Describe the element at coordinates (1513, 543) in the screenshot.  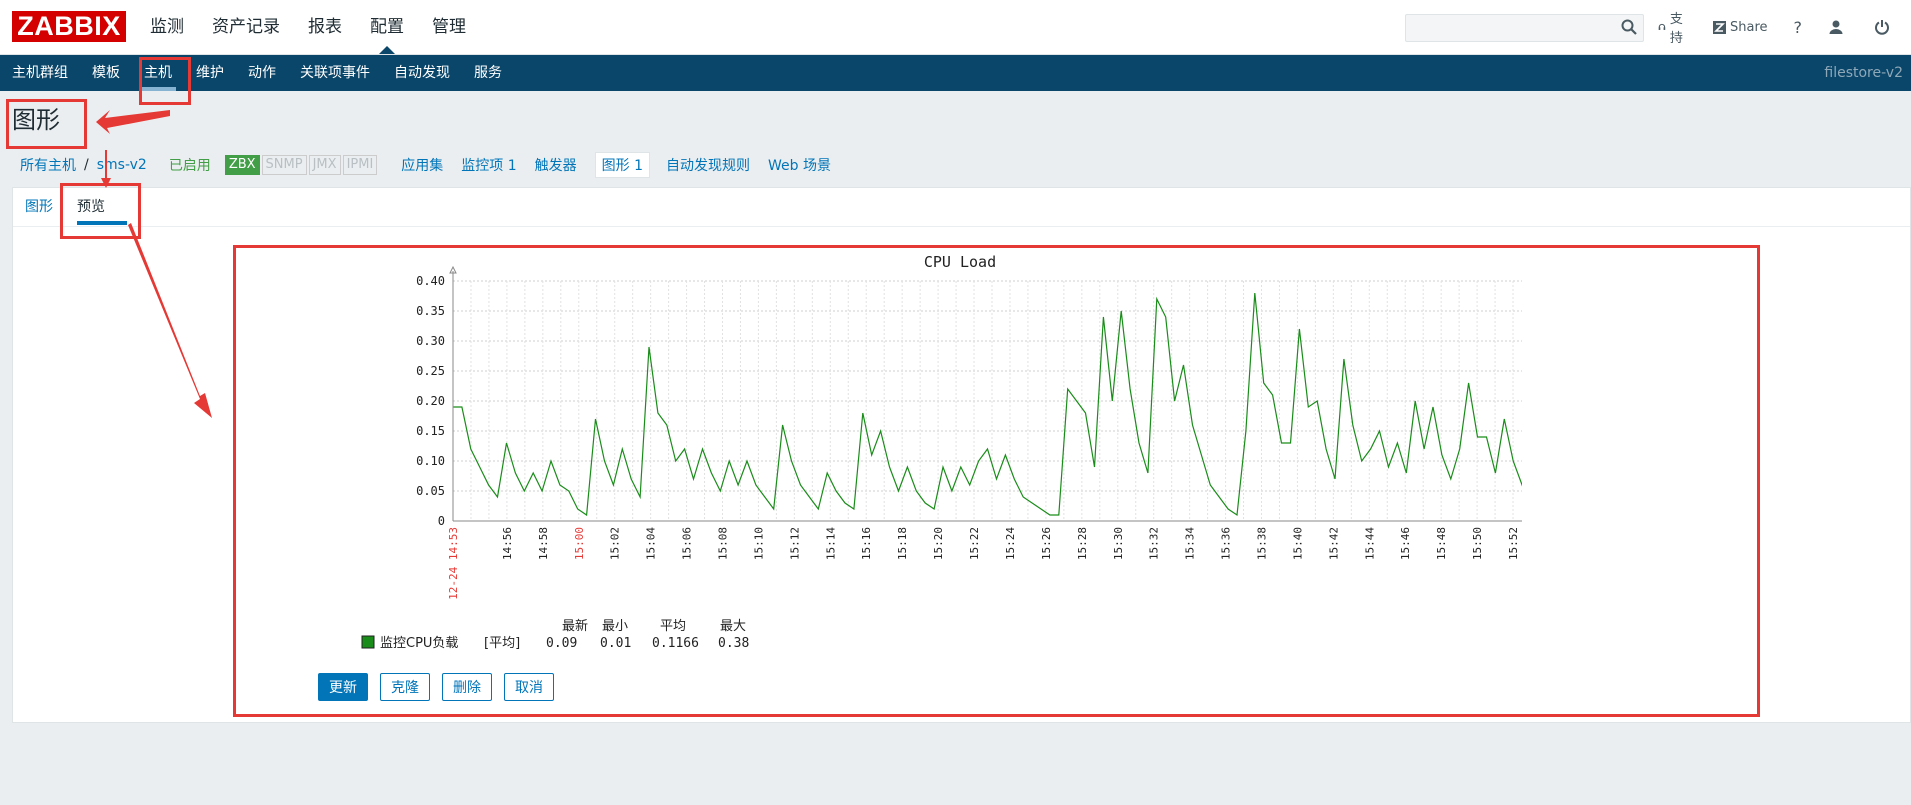
I see `x-tick-label: 15:52` at that location.